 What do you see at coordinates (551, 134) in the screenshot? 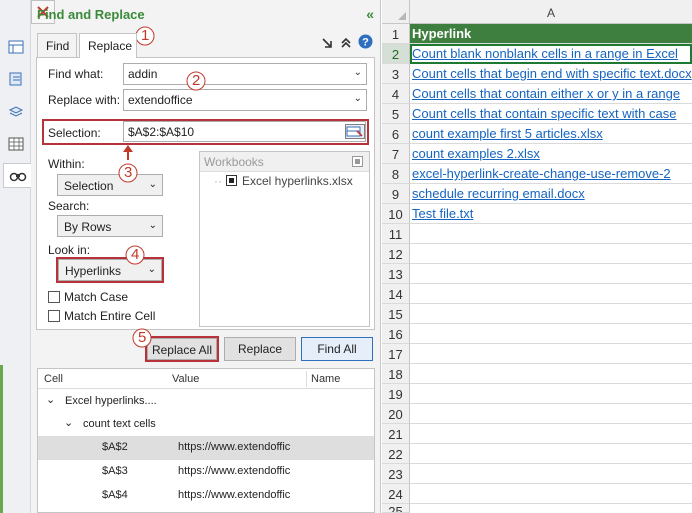
I see `hyperlink-cell: count example first 5 articles.xlsx` at bounding box center [551, 134].